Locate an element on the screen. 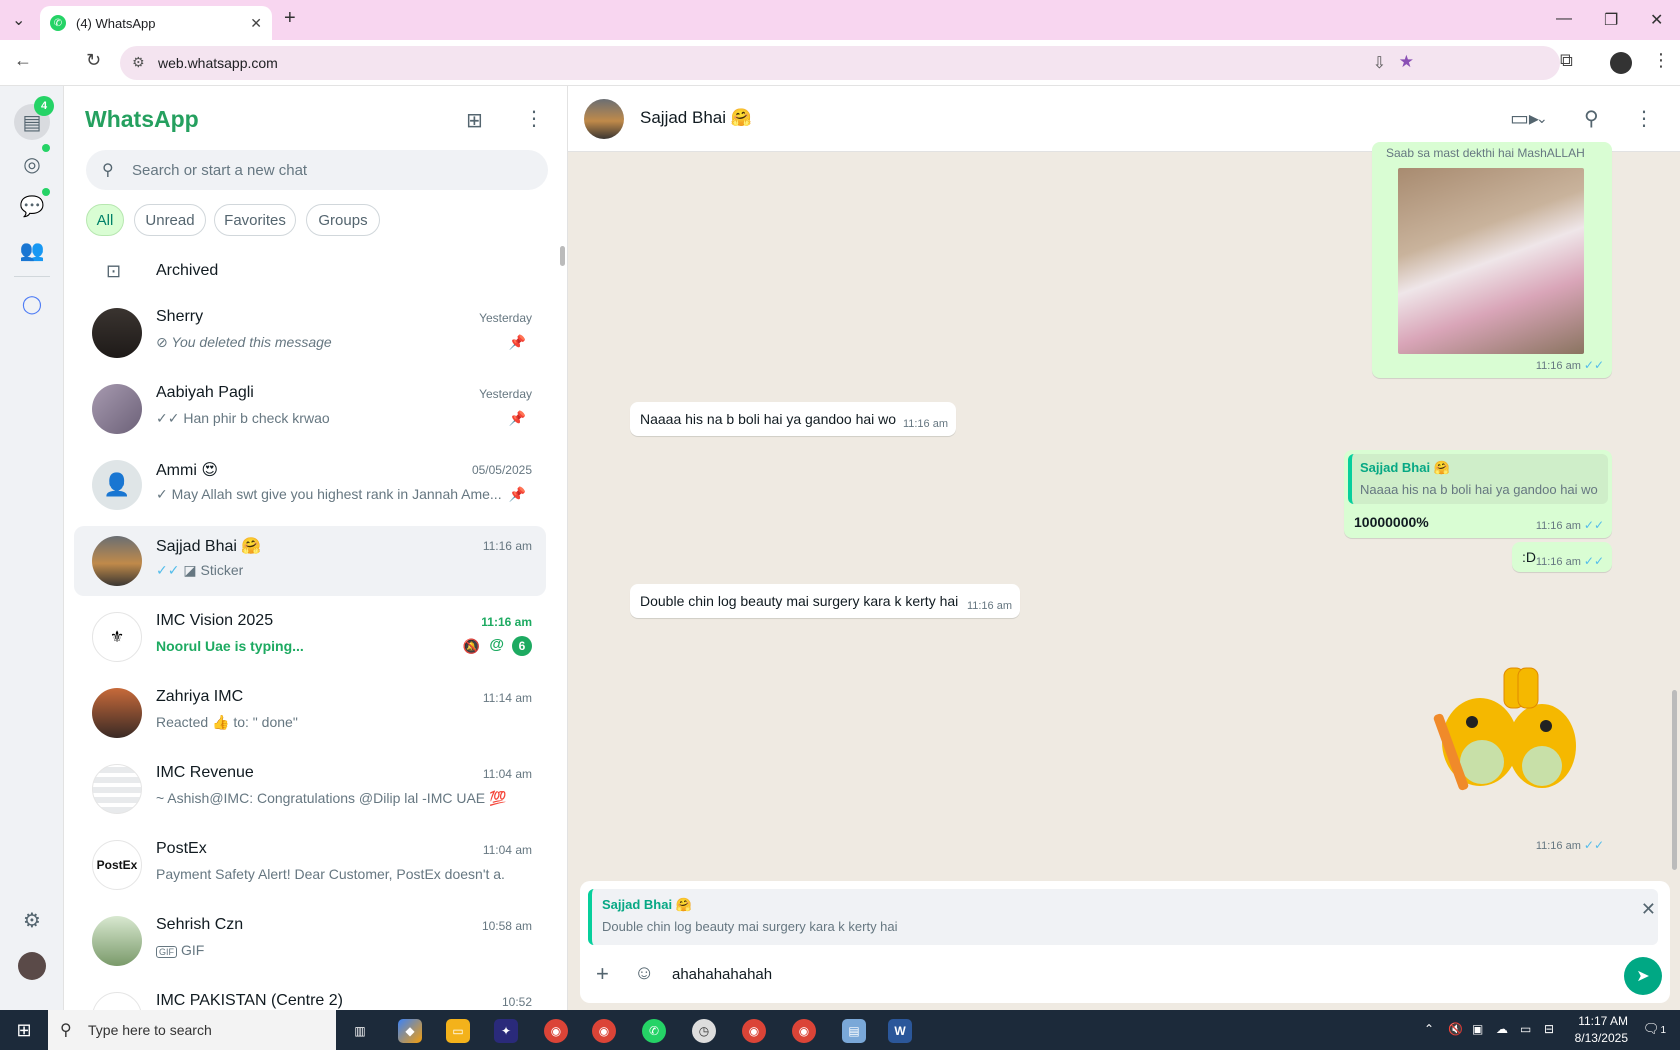 This screenshot has width=1680, height=1050. browser-menu-icon: ⋮ is located at coordinates (1661, 60).